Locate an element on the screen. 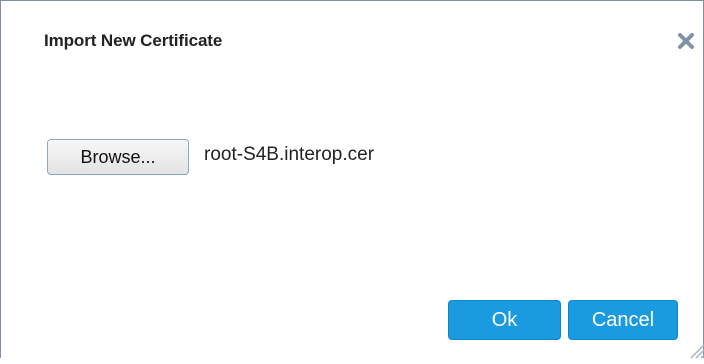  selected-file-name: root-S4B.interop.cer is located at coordinates (289, 154).